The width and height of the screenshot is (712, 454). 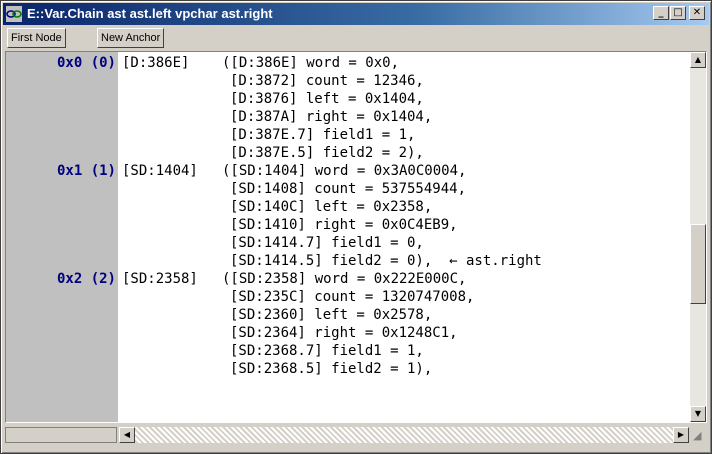 What do you see at coordinates (327, 99) in the screenshot?
I see `node-field: [D:3876] left = 0x1404,` at bounding box center [327, 99].